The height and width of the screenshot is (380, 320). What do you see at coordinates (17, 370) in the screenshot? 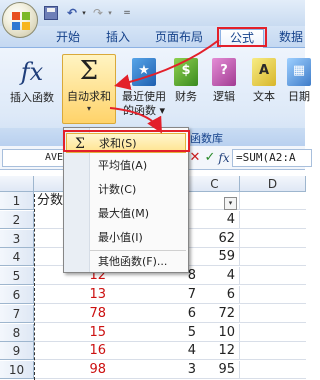
I see `row-header: 10` at bounding box center [17, 370].